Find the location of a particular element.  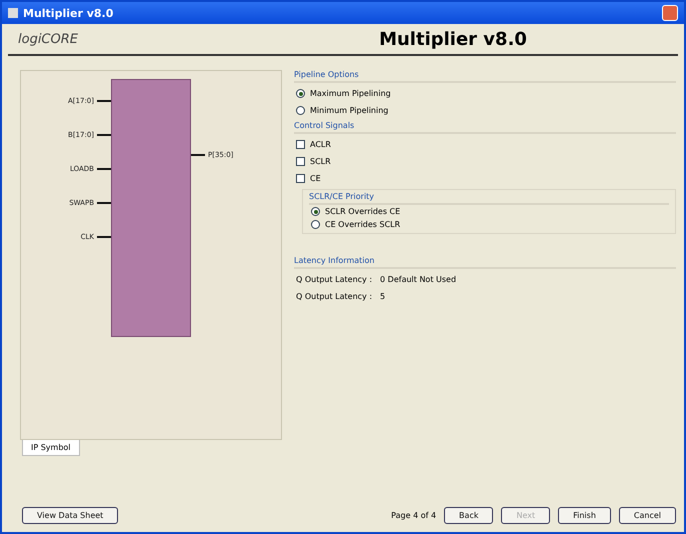

close-button is located at coordinates (670, 13).